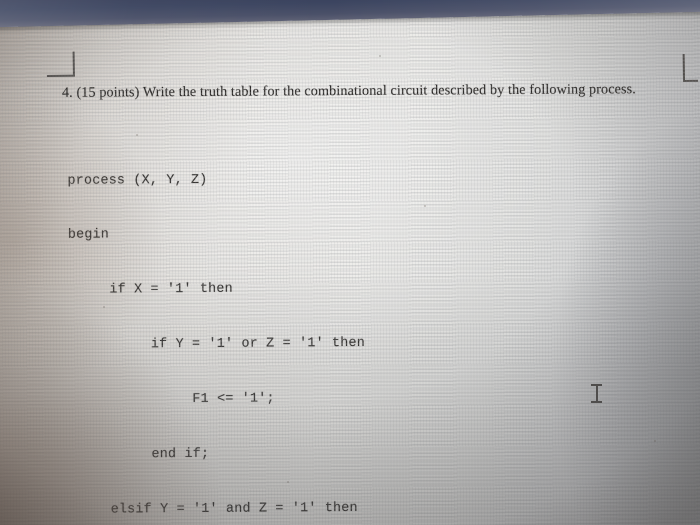 The height and width of the screenshot is (525, 700). What do you see at coordinates (61, 64) in the screenshot?
I see `crop-mark-top-left-icon` at bounding box center [61, 64].